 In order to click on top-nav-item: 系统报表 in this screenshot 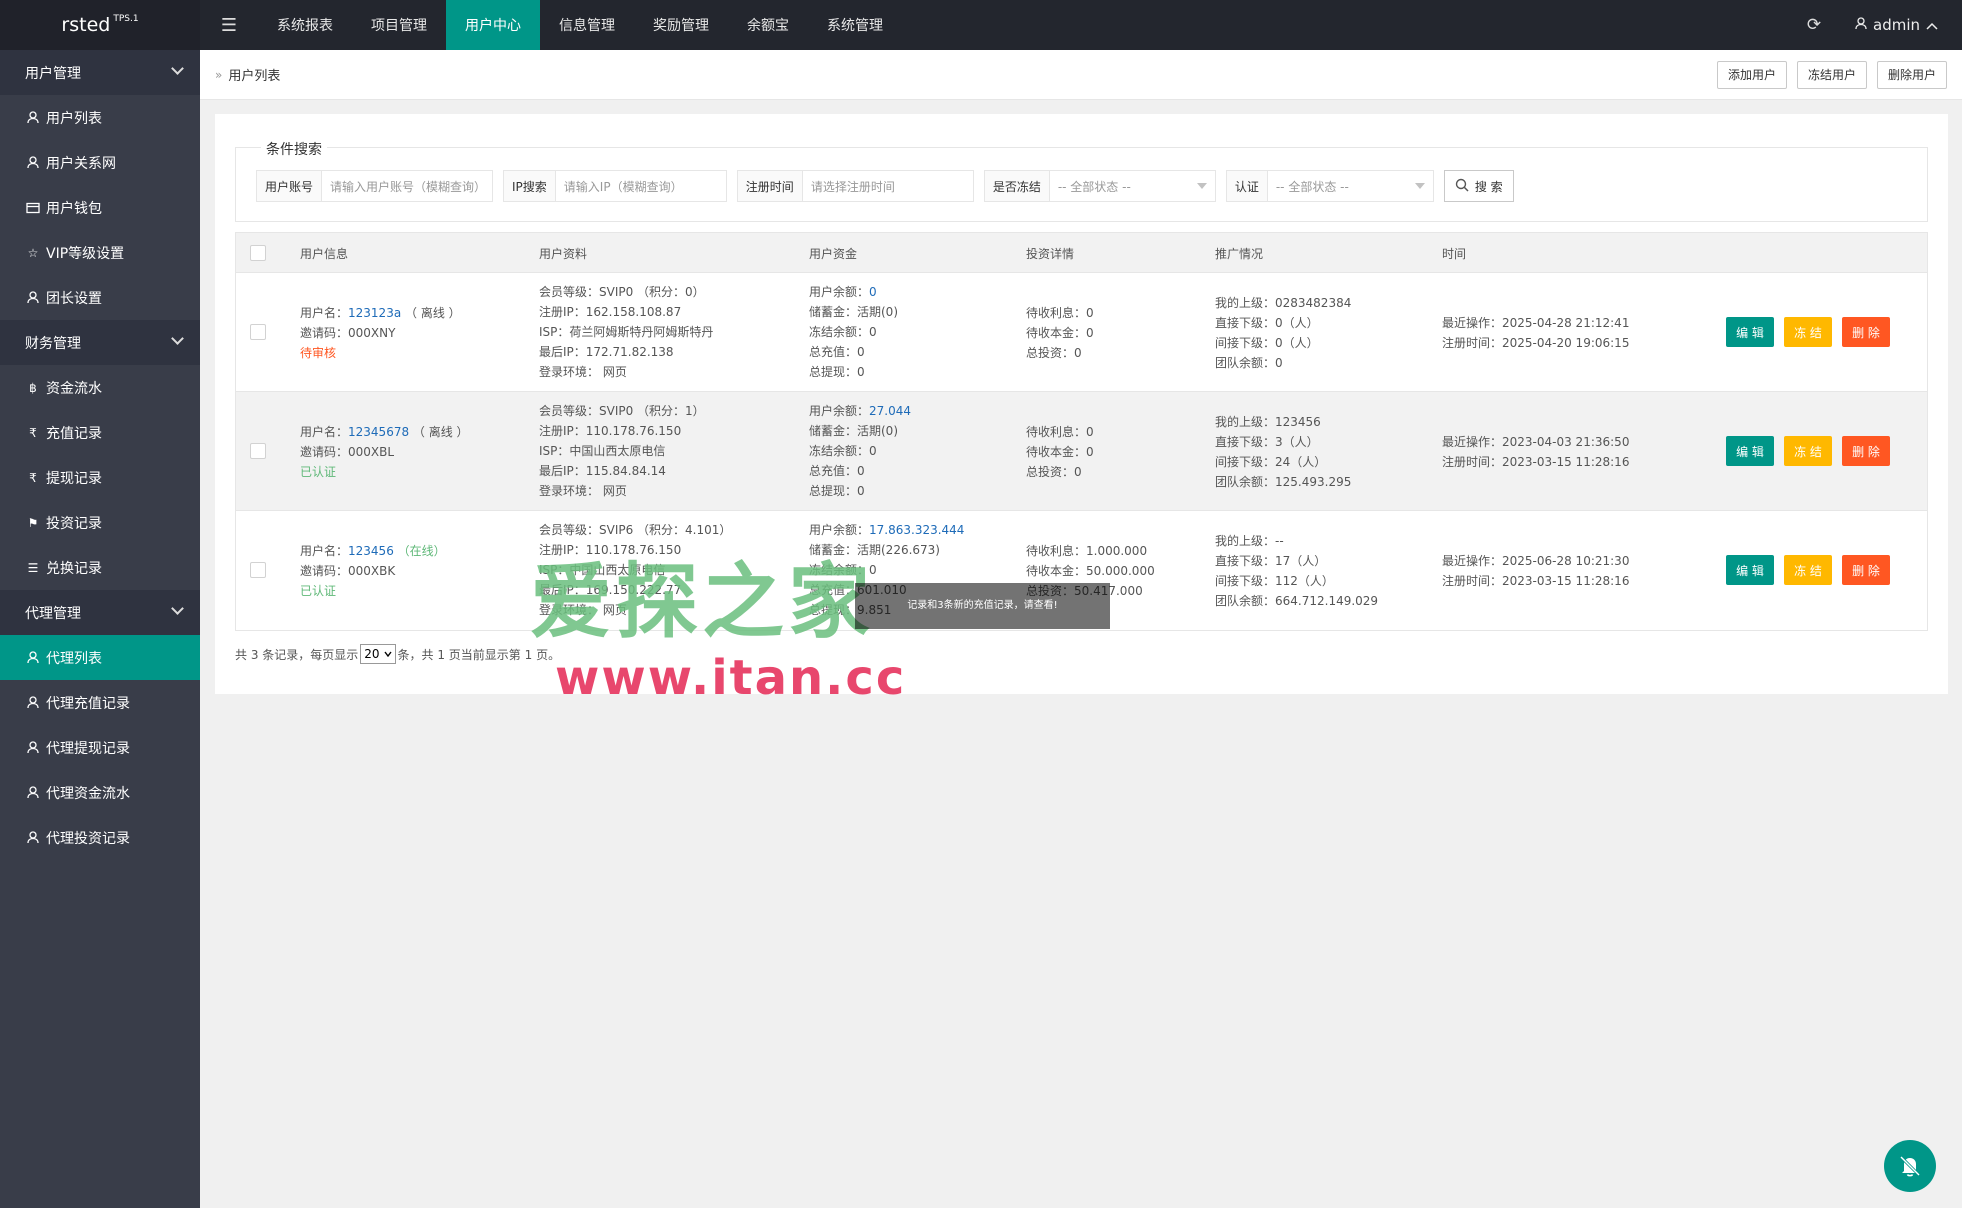, I will do `click(305, 25)`.